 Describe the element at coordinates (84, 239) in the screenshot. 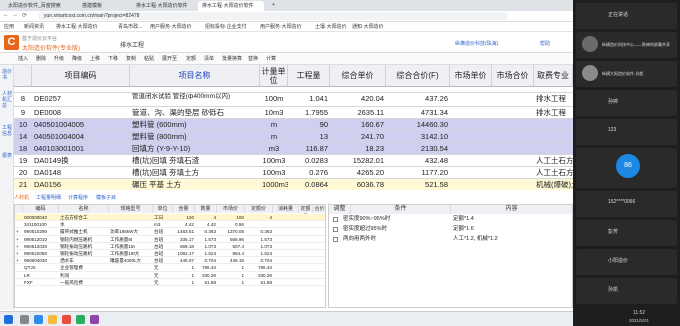

I see `material-cell: 钢轮内燃压路机` at that location.